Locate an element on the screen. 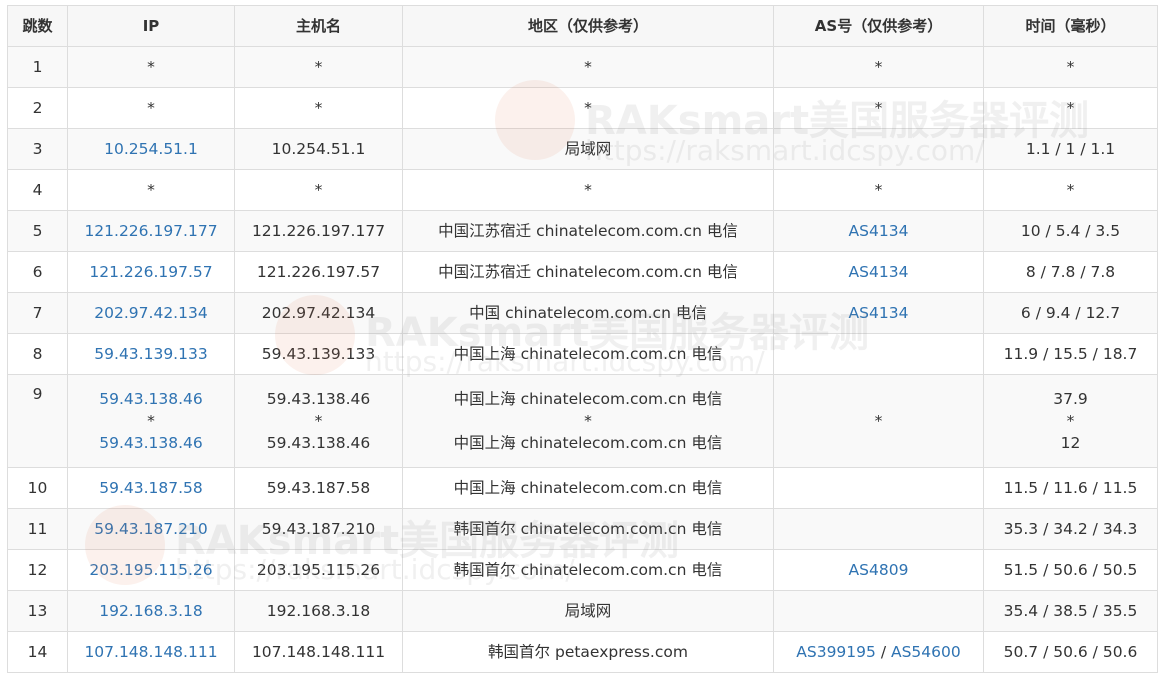 The height and width of the screenshot is (673, 1163). time-cell: 51.5 / 50.6 / 50.5 is located at coordinates (1070, 570).